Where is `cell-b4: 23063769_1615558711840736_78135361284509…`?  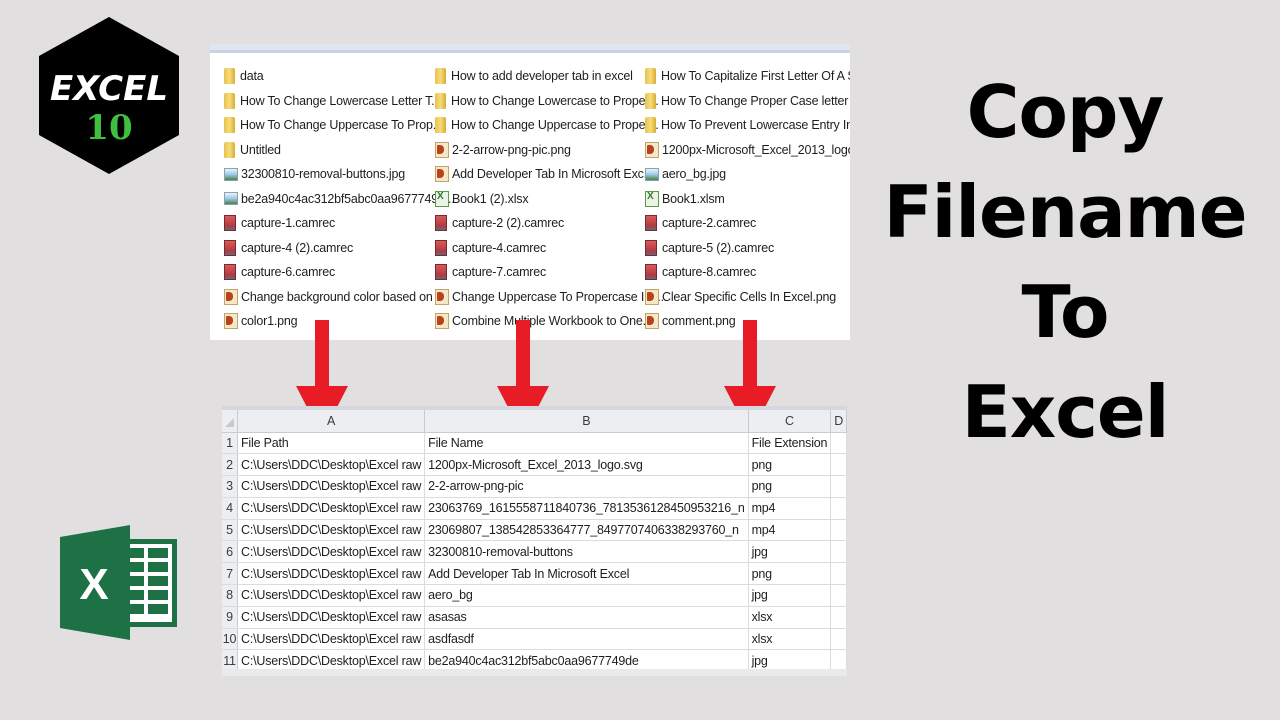 cell-b4: 23063769_1615558711840736_78135361284509… is located at coordinates (586, 508).